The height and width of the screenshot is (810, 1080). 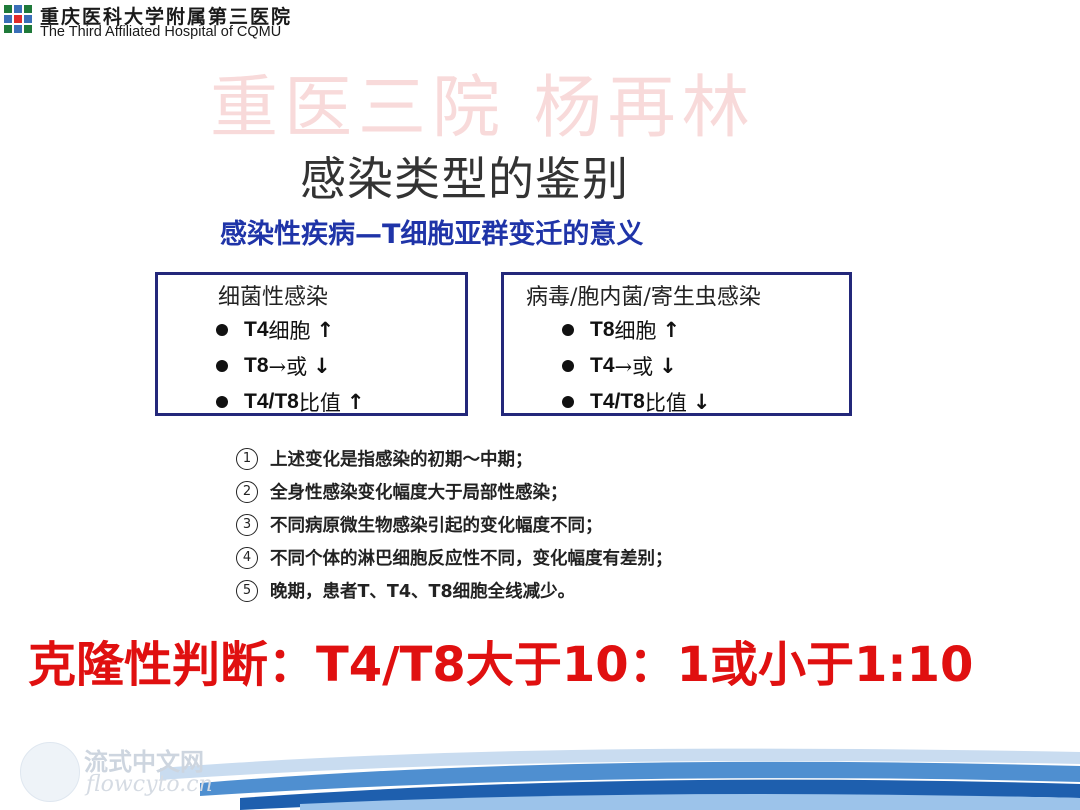 What do you see at coordinates (247, 491) in the screenshot?
I see `circled-number-icon: 2` at bounding box center [247, 491].